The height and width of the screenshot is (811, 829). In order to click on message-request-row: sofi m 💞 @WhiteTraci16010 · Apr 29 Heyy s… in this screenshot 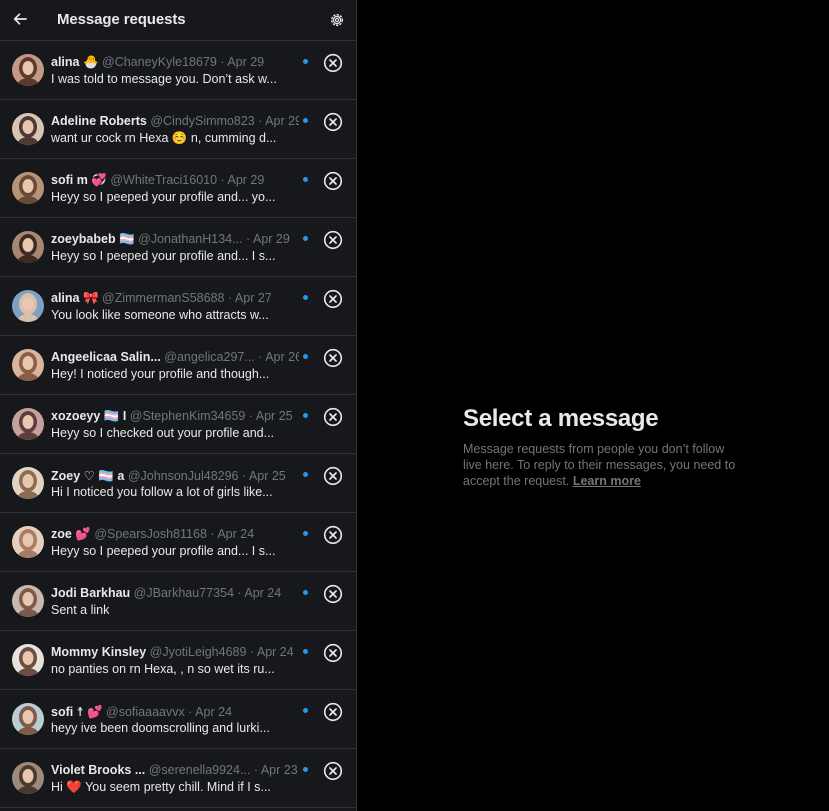, I will do `click(178, 188)`.